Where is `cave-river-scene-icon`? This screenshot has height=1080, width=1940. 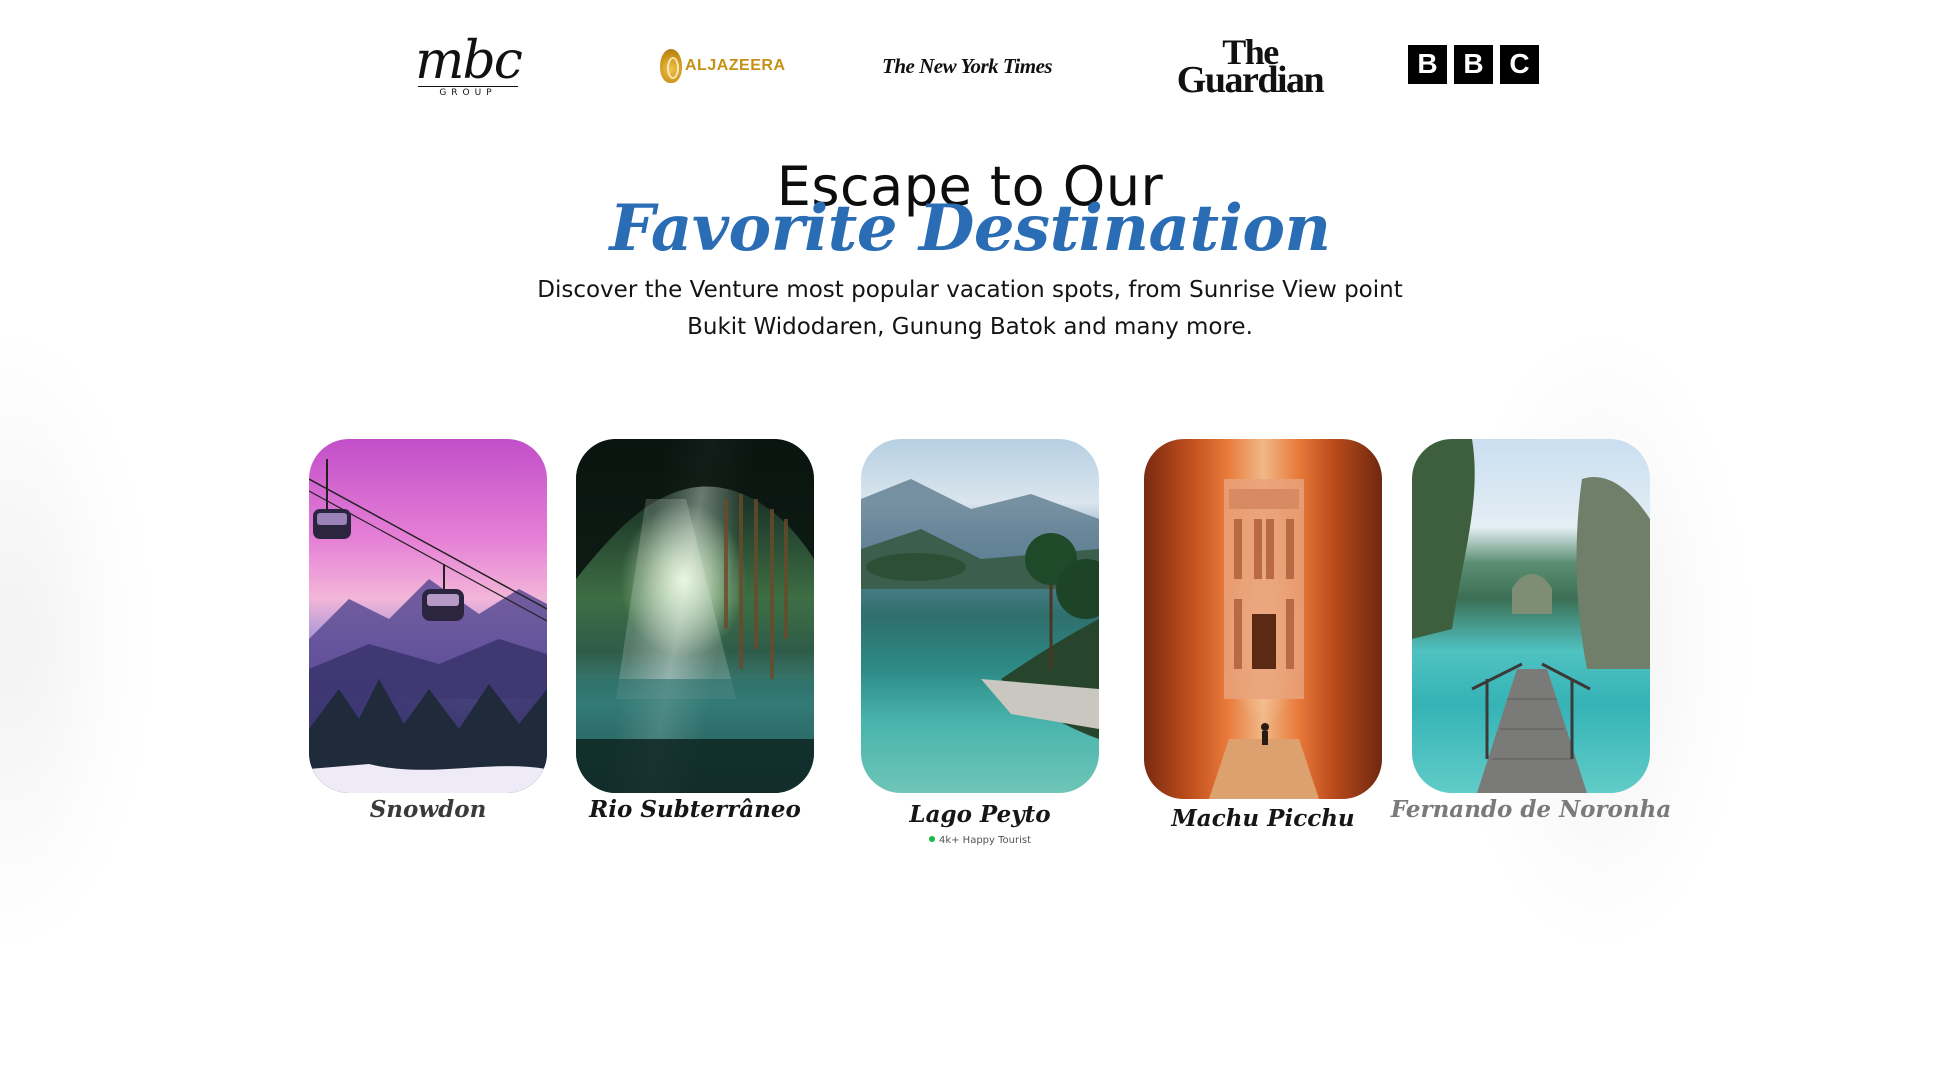 cave-river-scene-icon is located at coordinates (695, 616).